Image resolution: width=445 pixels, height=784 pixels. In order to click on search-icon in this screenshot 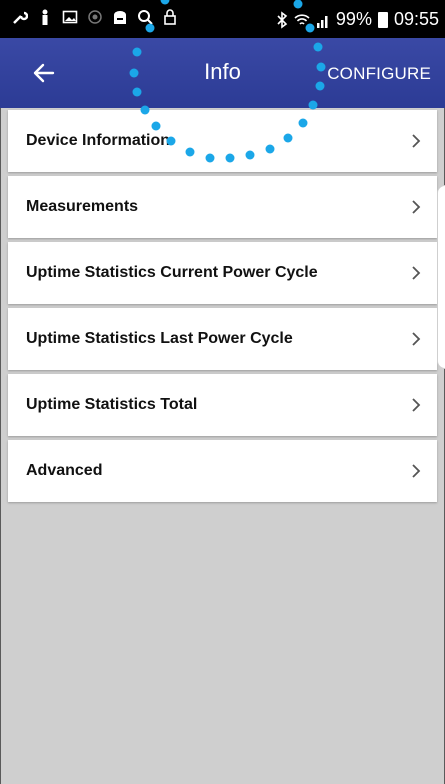, I will do `click(145, 17)`.